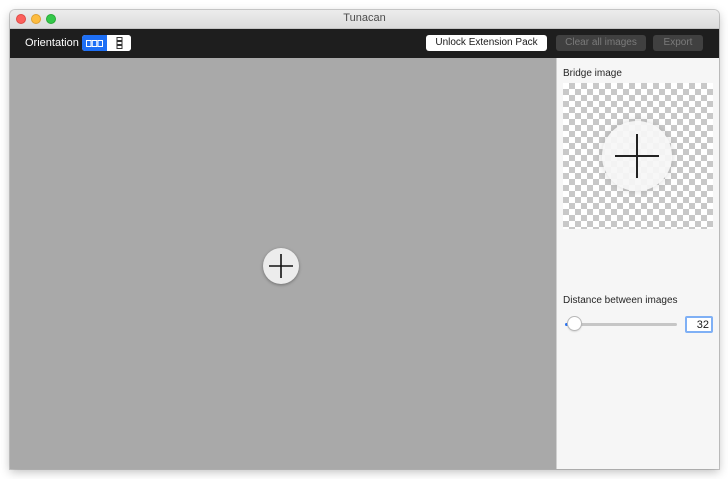 This screenshot has height=479, width=728. I want to click on distance-label: Distance between images, so click(620, 300).